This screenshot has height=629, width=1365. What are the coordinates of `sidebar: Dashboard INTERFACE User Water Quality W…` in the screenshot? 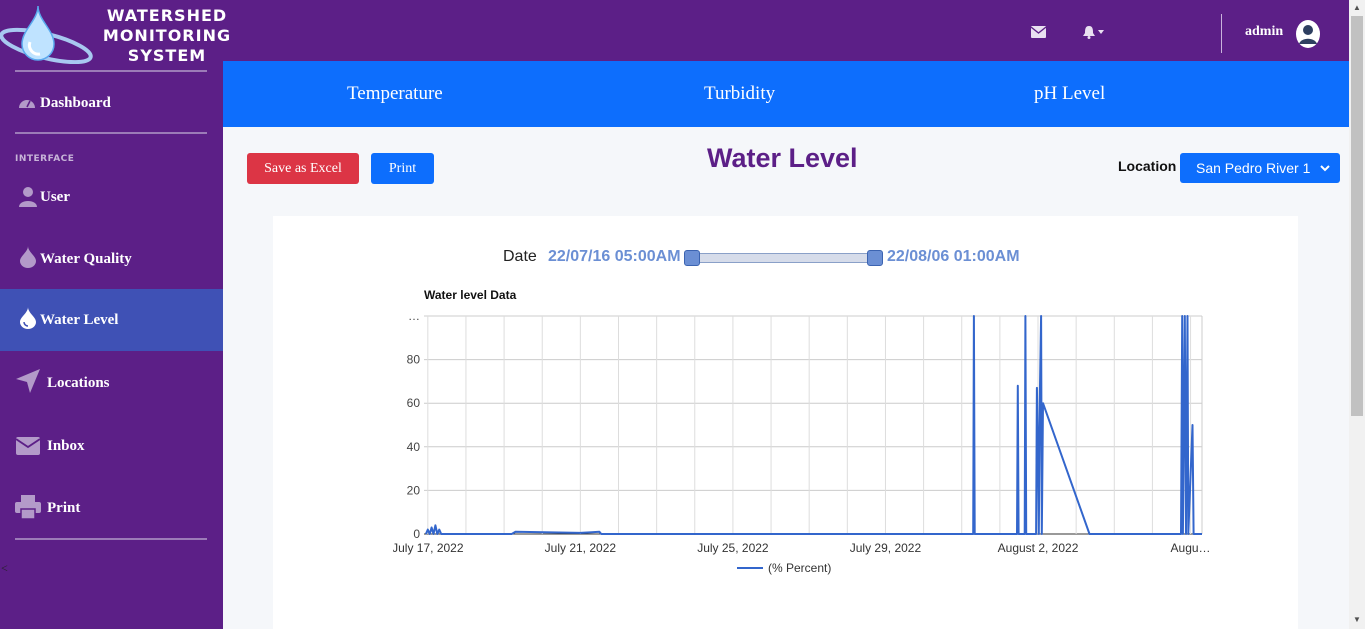 It's located at (111, 345).